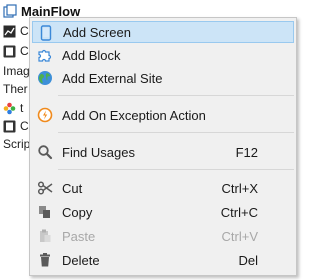 The height and width of the screenshot is (280, 320). I want to click on paste-icon, so click(45, 236).